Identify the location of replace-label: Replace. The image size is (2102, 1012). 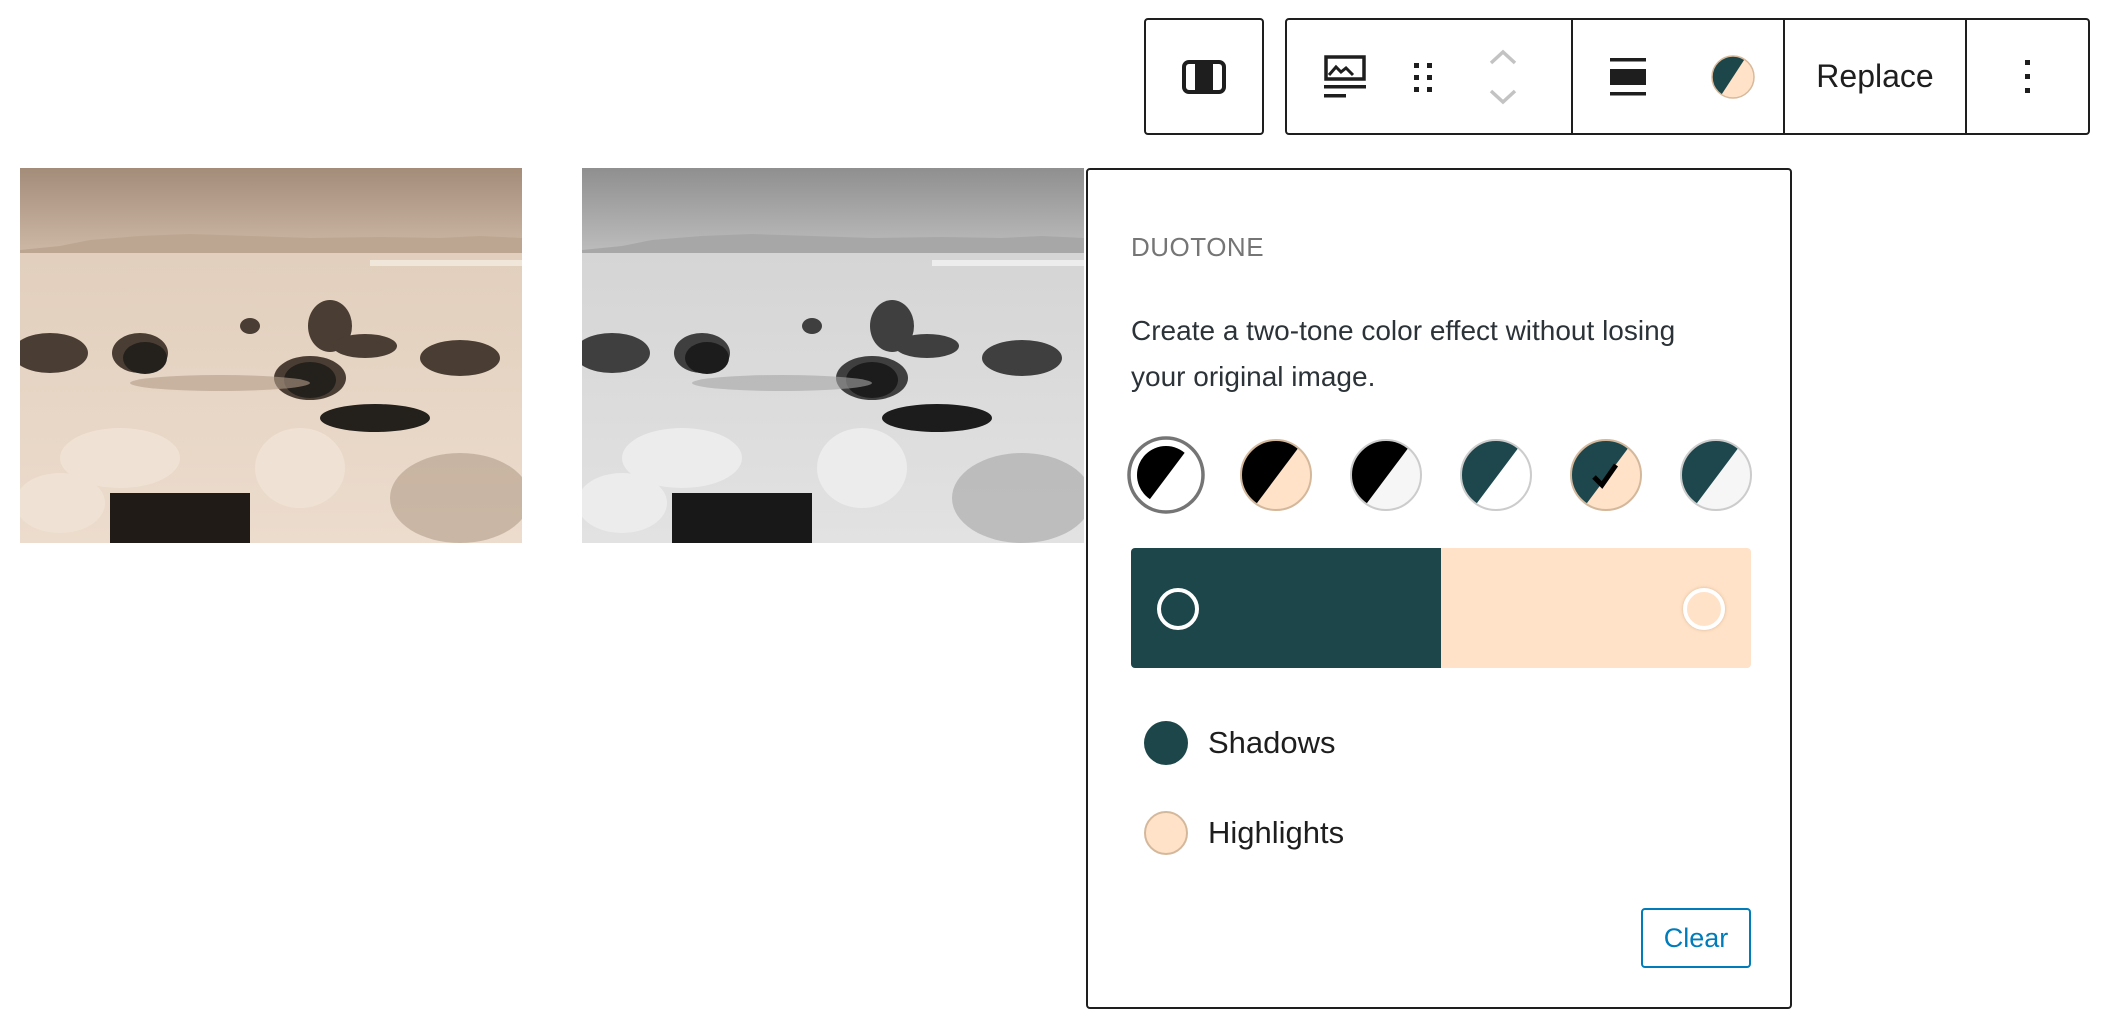
(1875, 76).